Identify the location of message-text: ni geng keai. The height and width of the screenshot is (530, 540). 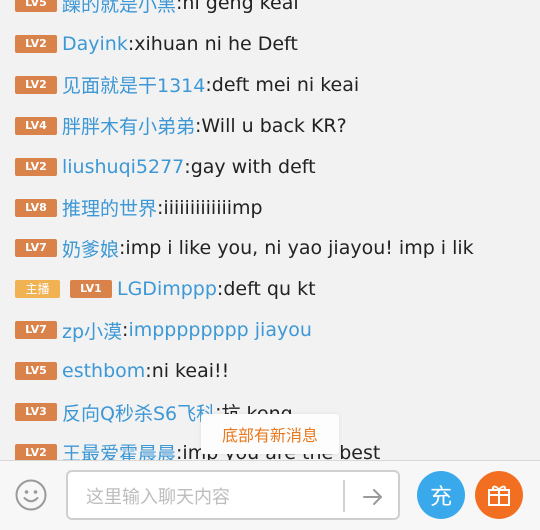
(240, 7).